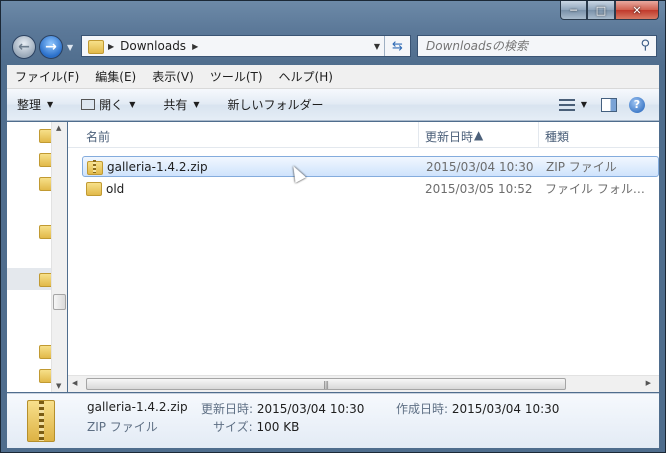 The width and height of the screenshot is (666, 453). I want to click on maximize-button: □, so click(601, 10).